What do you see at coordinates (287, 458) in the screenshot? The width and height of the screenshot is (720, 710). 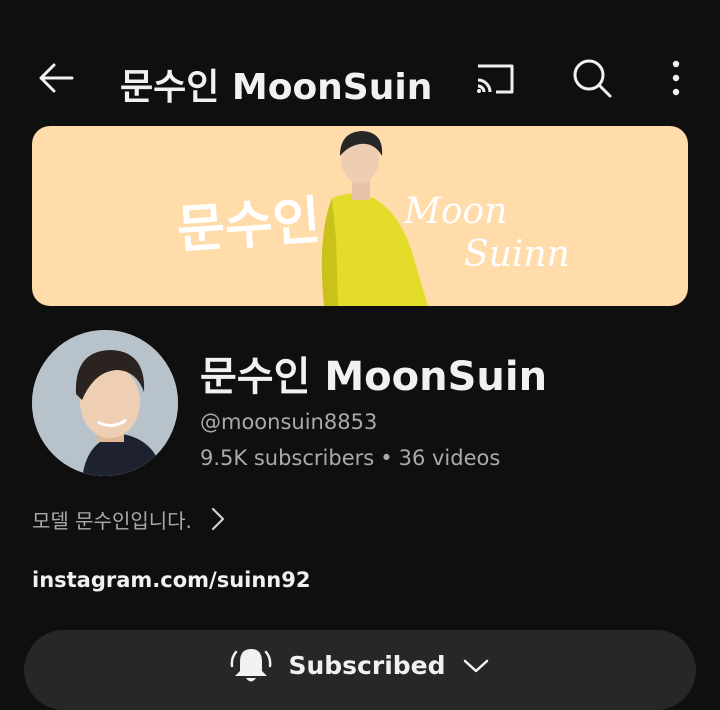 I see `subscriber-count: 9.5K subscribers` at bounding box center [287, 458].